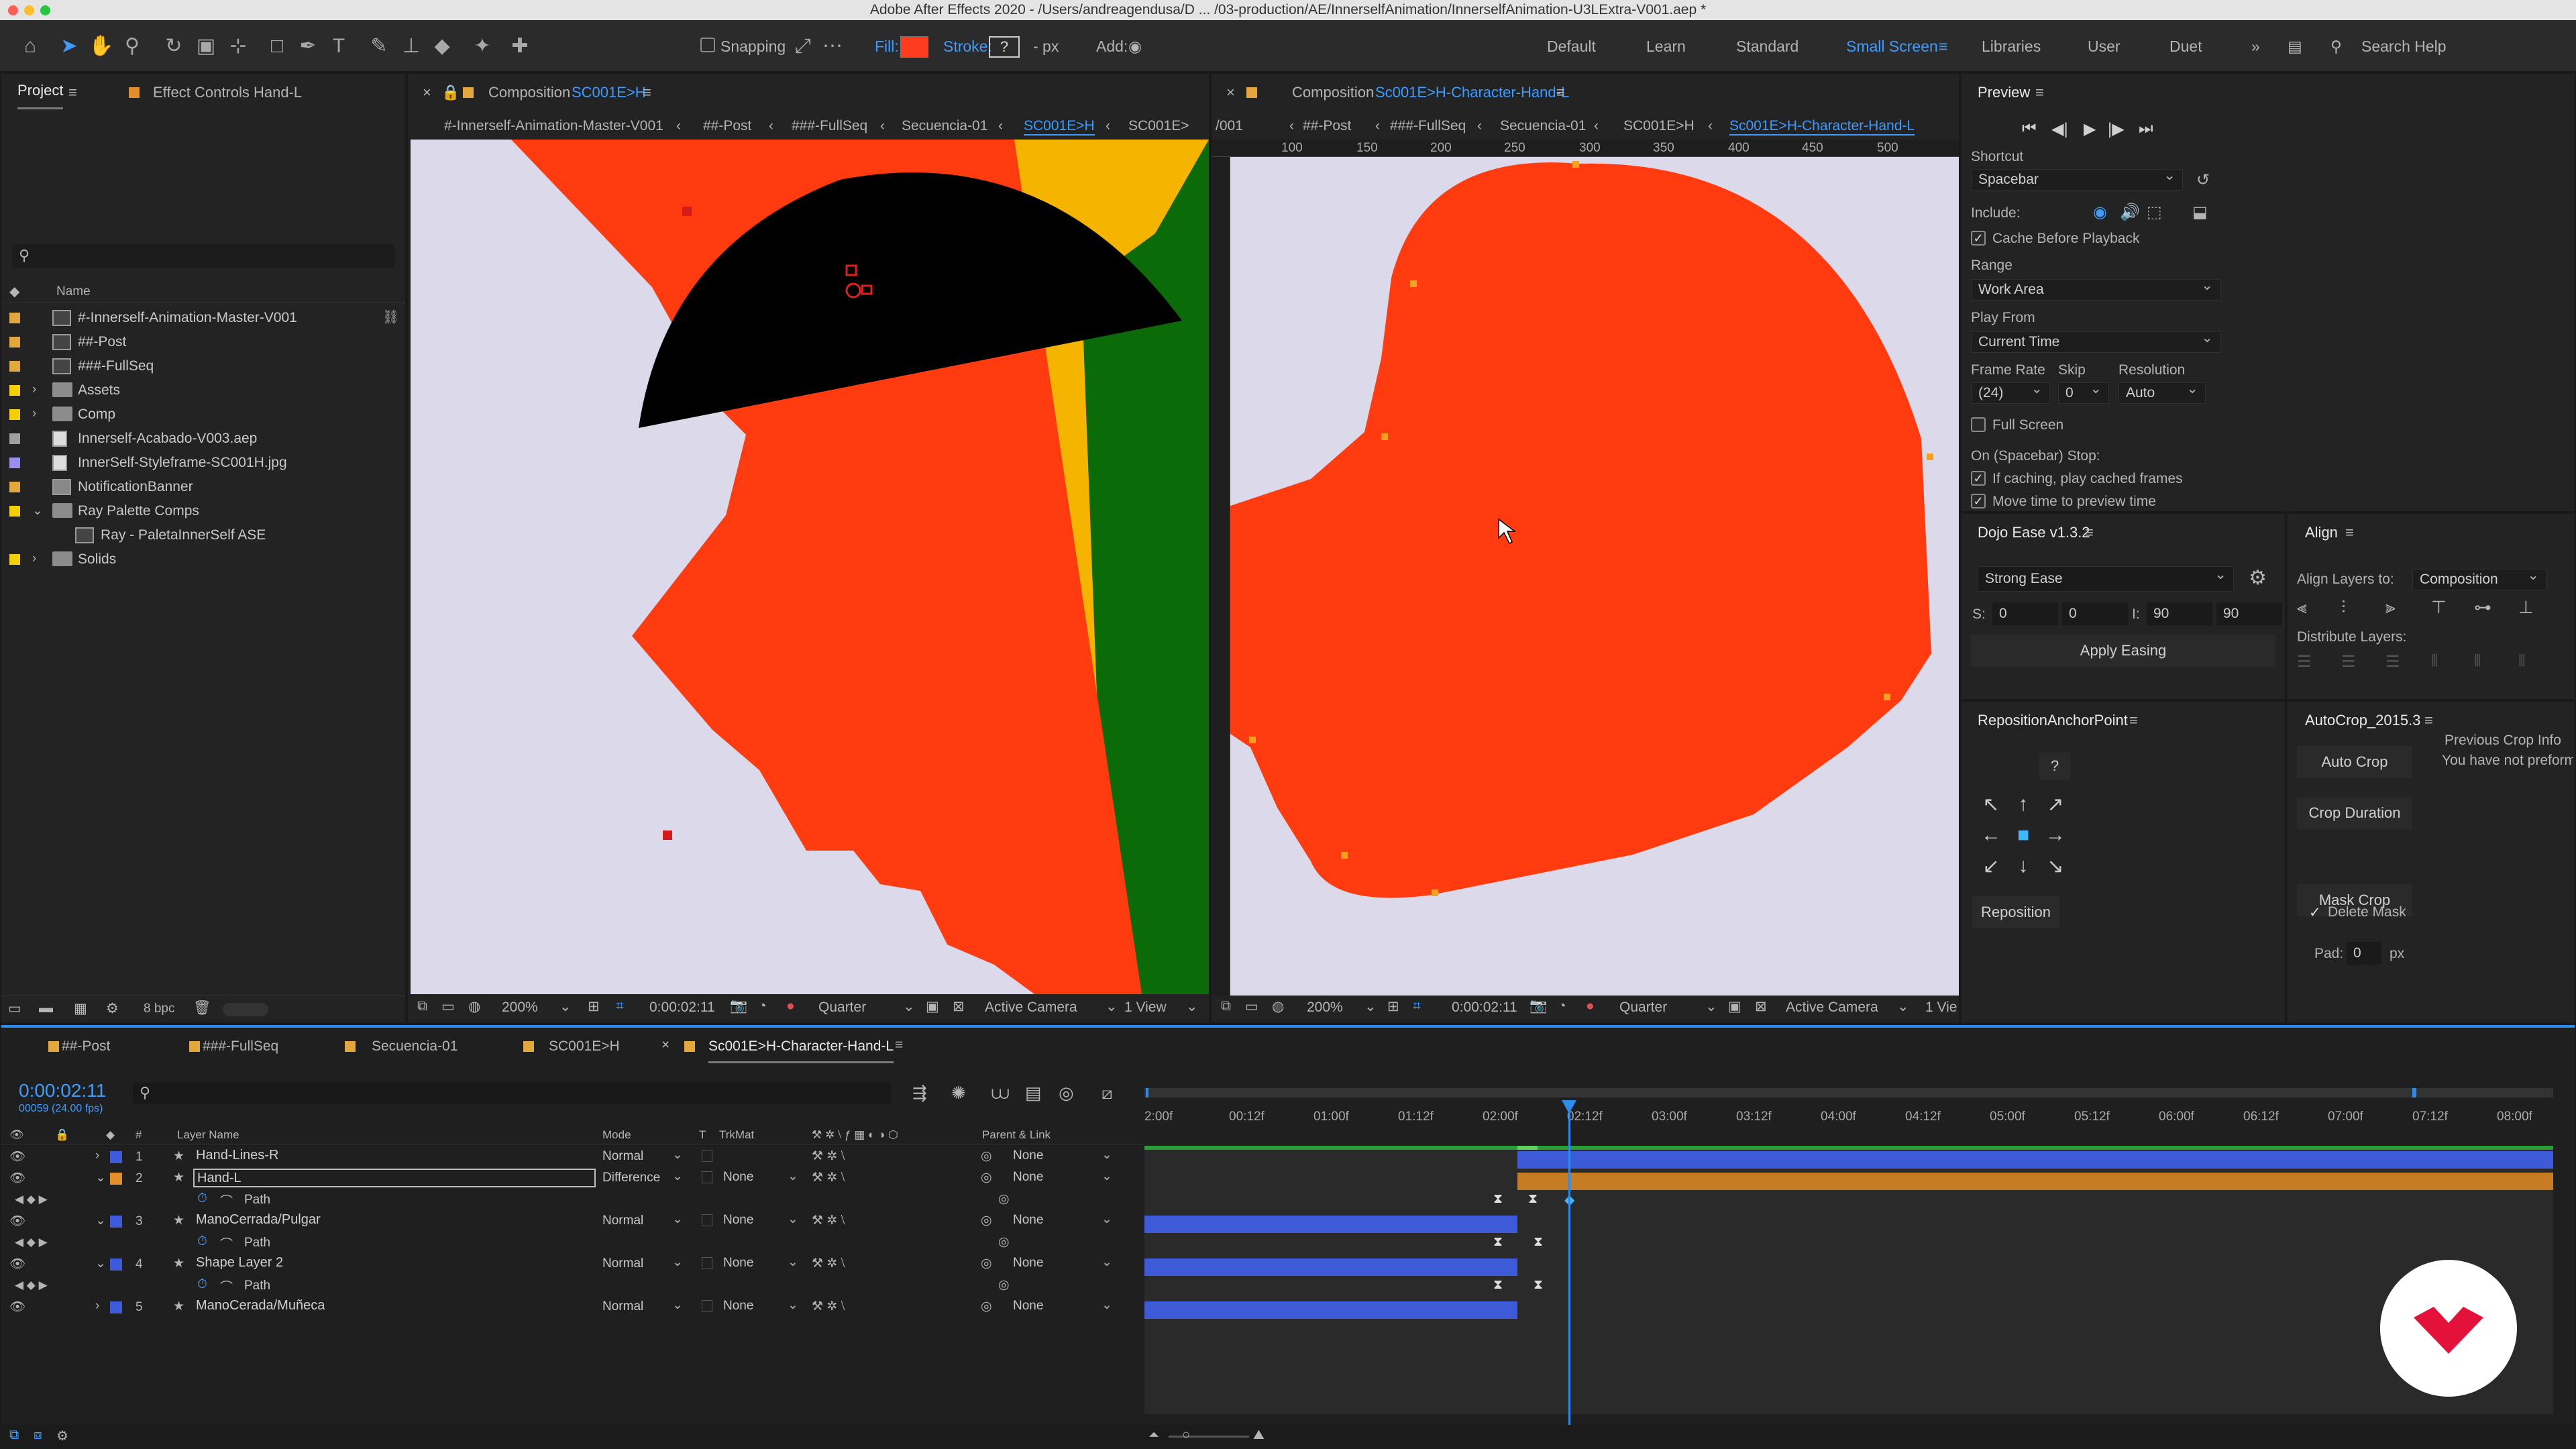  I want to click on layer-bar-hand-l, so click(2035, 1181).